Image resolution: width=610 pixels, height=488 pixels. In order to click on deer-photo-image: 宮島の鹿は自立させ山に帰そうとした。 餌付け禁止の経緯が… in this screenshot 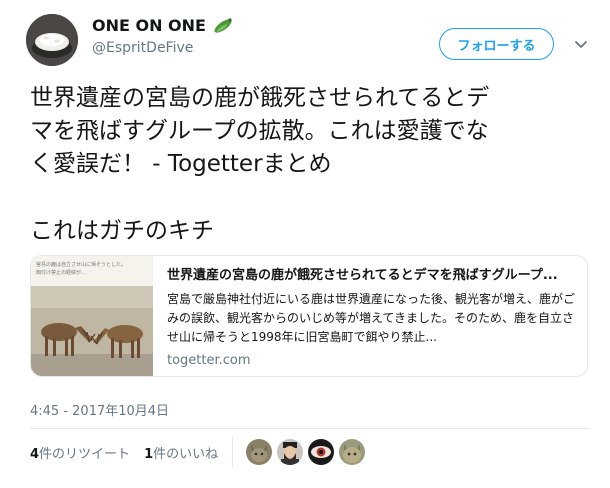, I will do `click(92, 316)`.